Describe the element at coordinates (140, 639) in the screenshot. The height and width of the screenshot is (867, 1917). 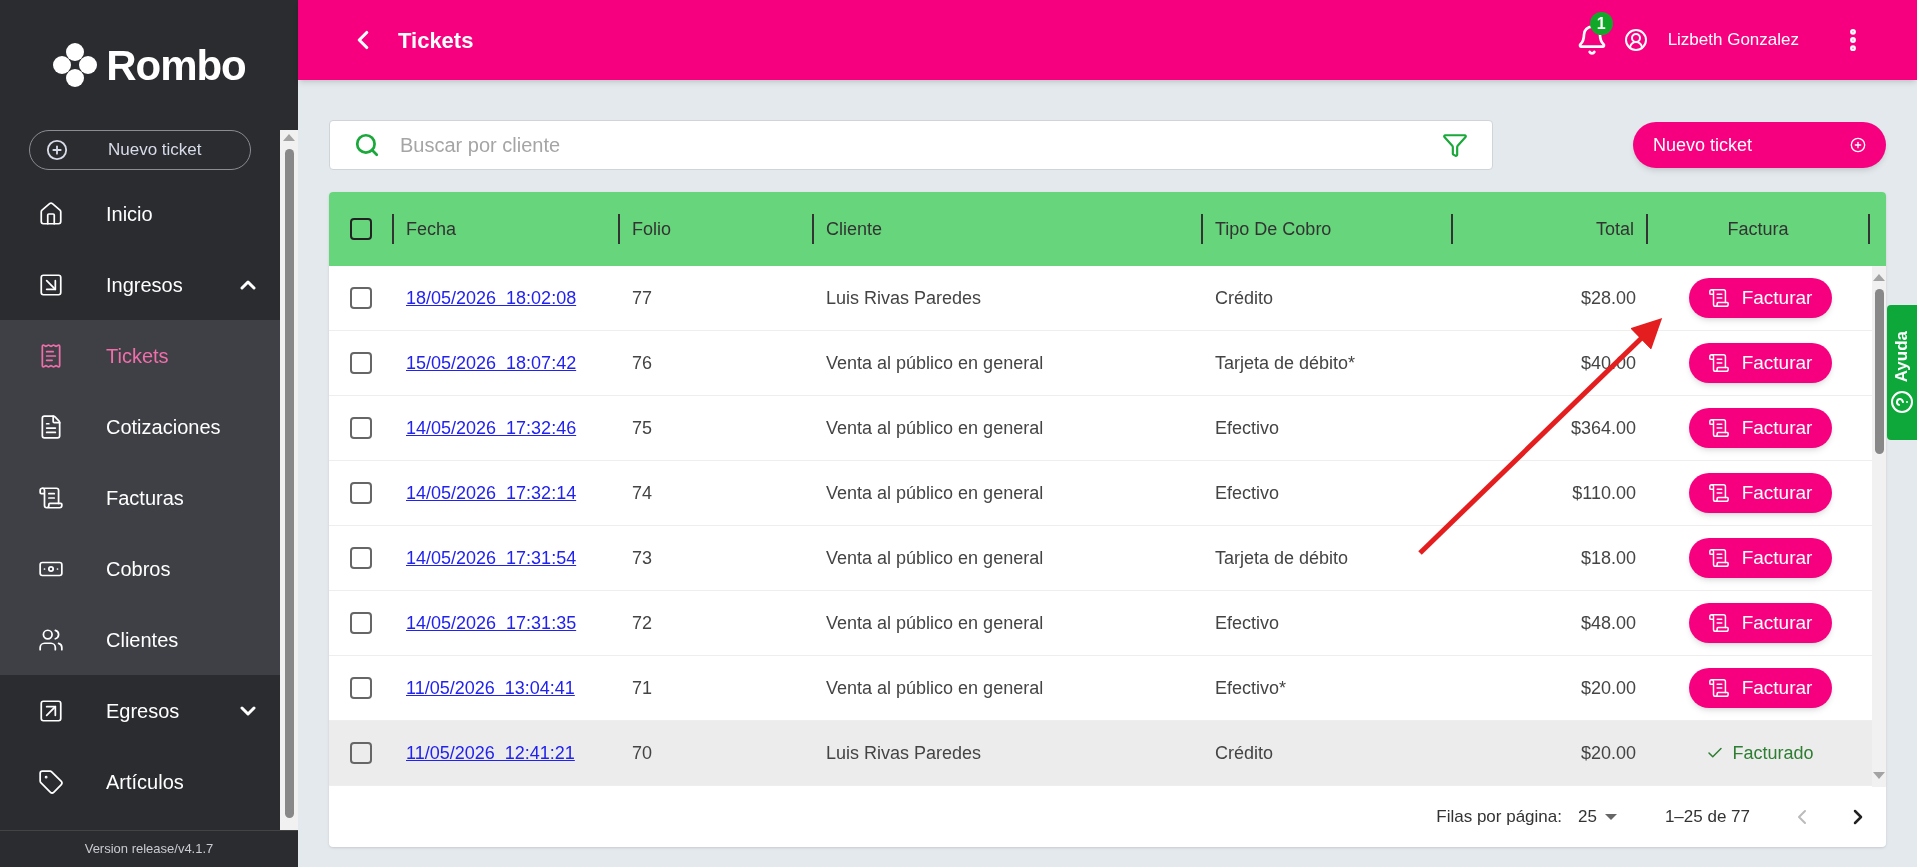
I see `sidebar-item: Clientes` at that location.